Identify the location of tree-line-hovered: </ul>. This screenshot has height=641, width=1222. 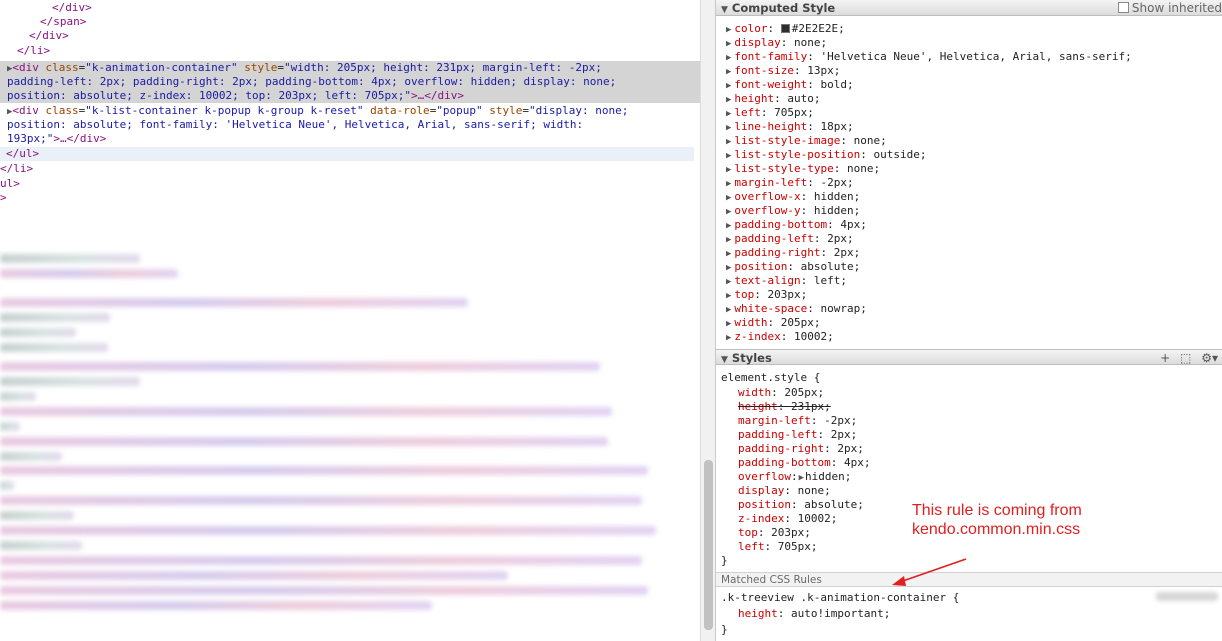
(347, 154).